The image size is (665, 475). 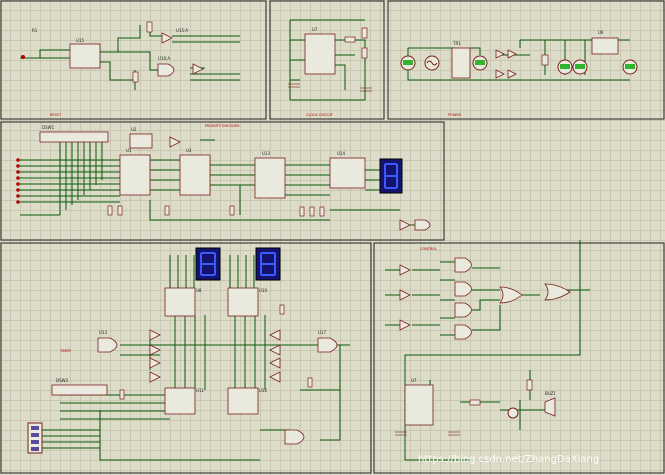 I want to click on and-gate-u15c, so click(x=463, y=310).